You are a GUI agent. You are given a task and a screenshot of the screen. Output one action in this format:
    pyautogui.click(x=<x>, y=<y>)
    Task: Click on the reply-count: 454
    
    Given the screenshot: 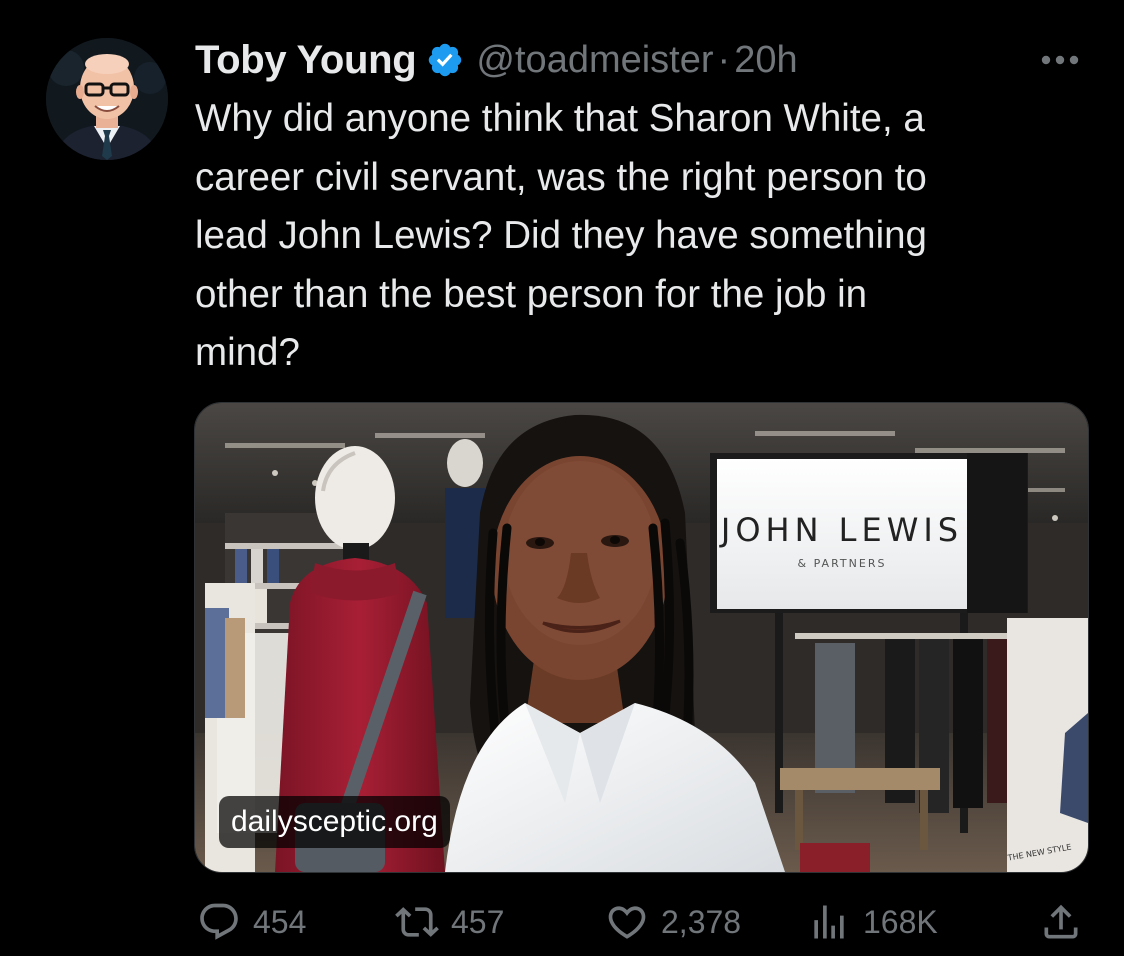 What is the action you would take?
    pyautogui.click(x=280, y=921)
    